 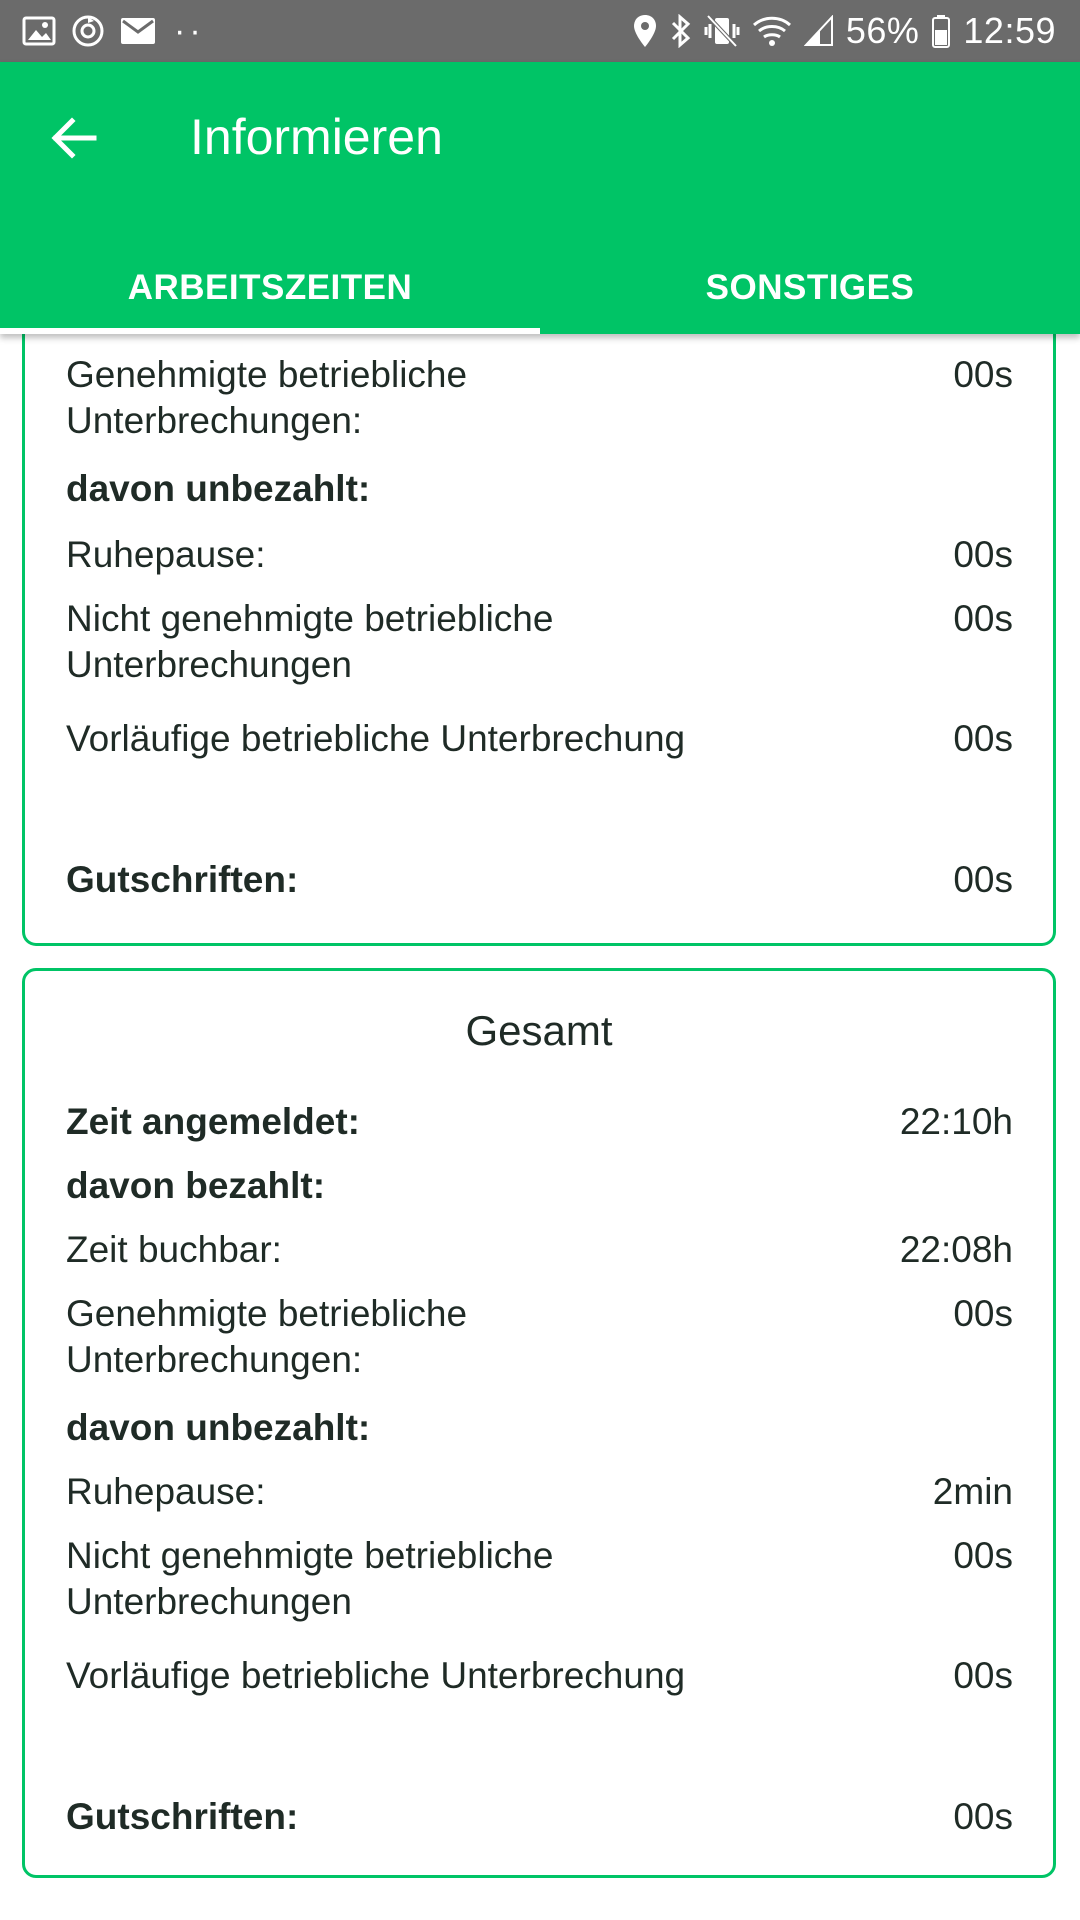 What do you see at coordinates (539, 1250) in the screenshot?
I see `row-zeit-buchbar: Zeit buchbar: 22:08h` at bounding box center [539, 1250].